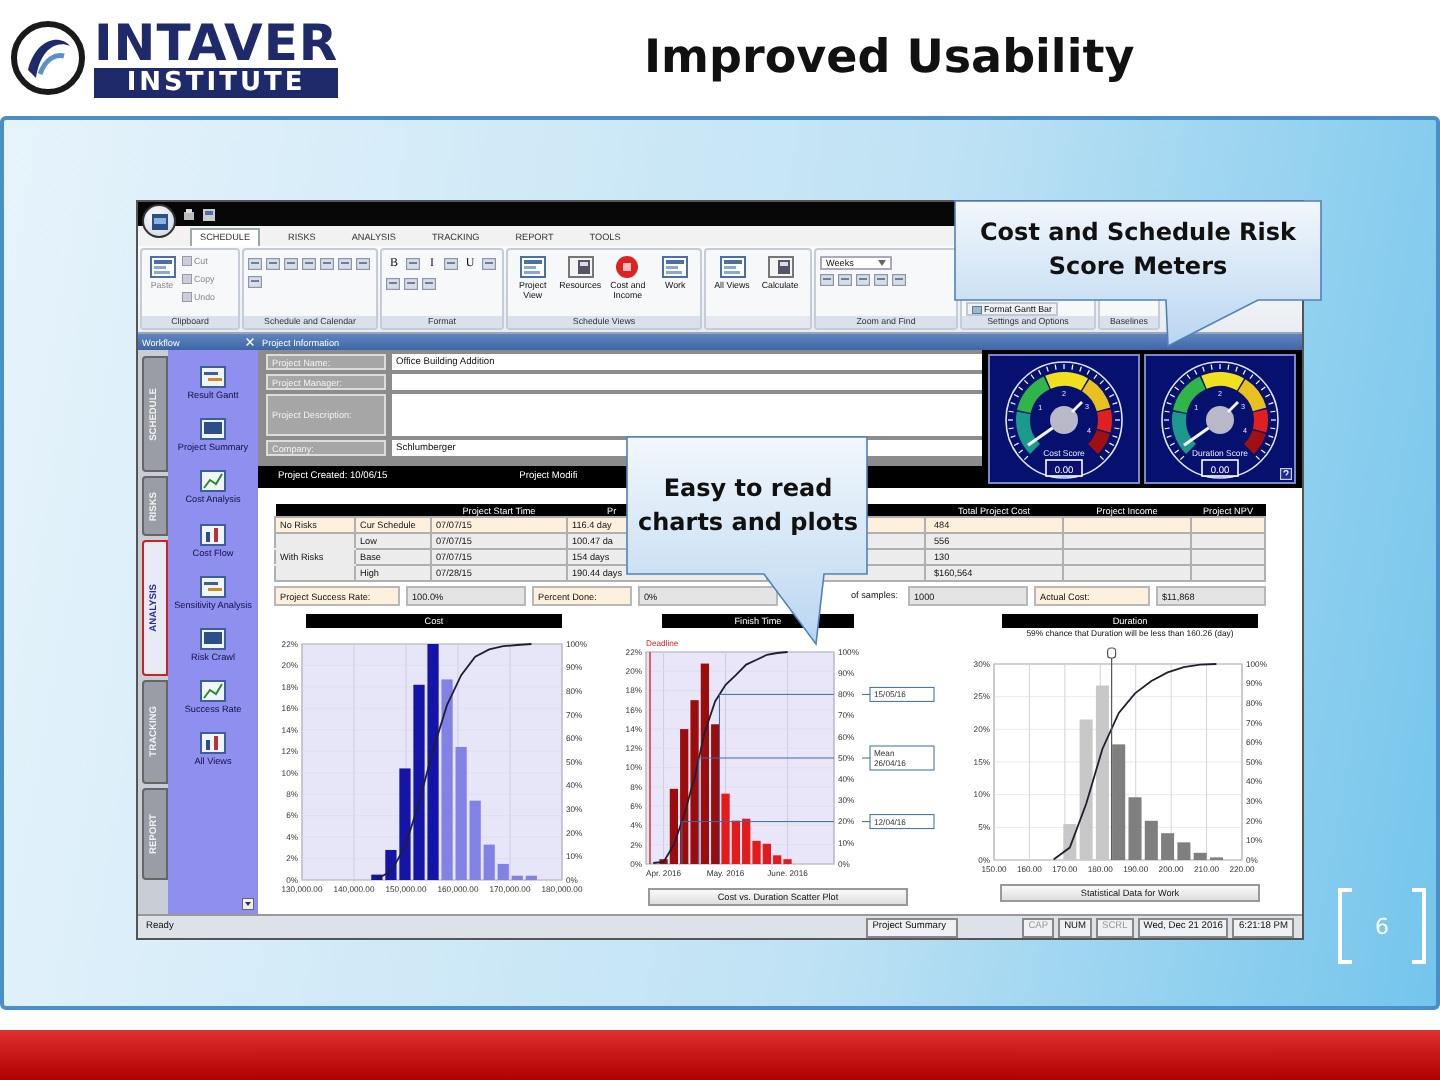  Describe the element at coordinates (1138, 250) in the screenshot. I see `callout-text: Cost and Schedule Risk Score Meters` at that location.